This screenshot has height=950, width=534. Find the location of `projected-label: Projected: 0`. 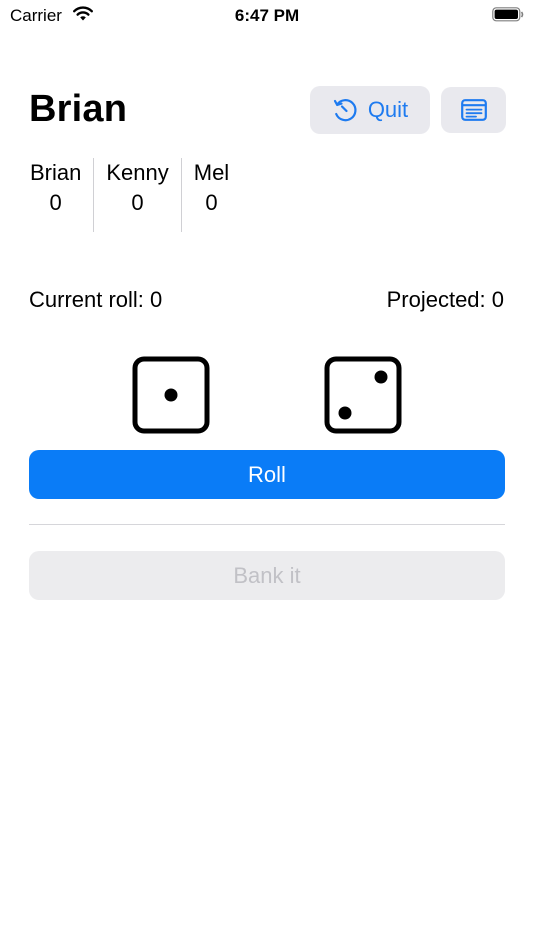

projected-label: Projected: 0 is located at coordinates (445, 299).